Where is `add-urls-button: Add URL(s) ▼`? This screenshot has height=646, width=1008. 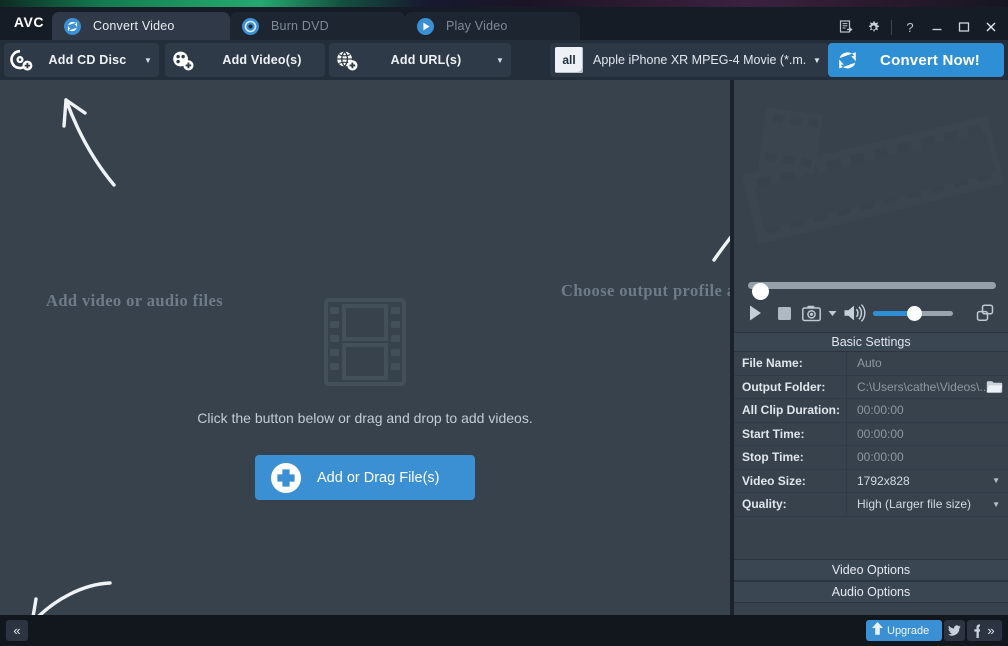 add-urls-button: Add URL(s) ▼ is located at coordinates (420, 60).